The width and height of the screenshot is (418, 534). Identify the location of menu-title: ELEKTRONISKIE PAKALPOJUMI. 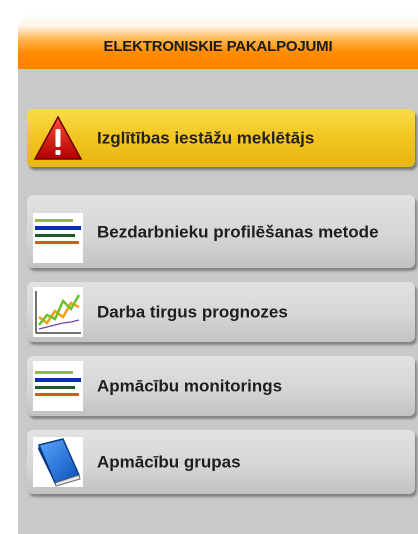
(218, 46).